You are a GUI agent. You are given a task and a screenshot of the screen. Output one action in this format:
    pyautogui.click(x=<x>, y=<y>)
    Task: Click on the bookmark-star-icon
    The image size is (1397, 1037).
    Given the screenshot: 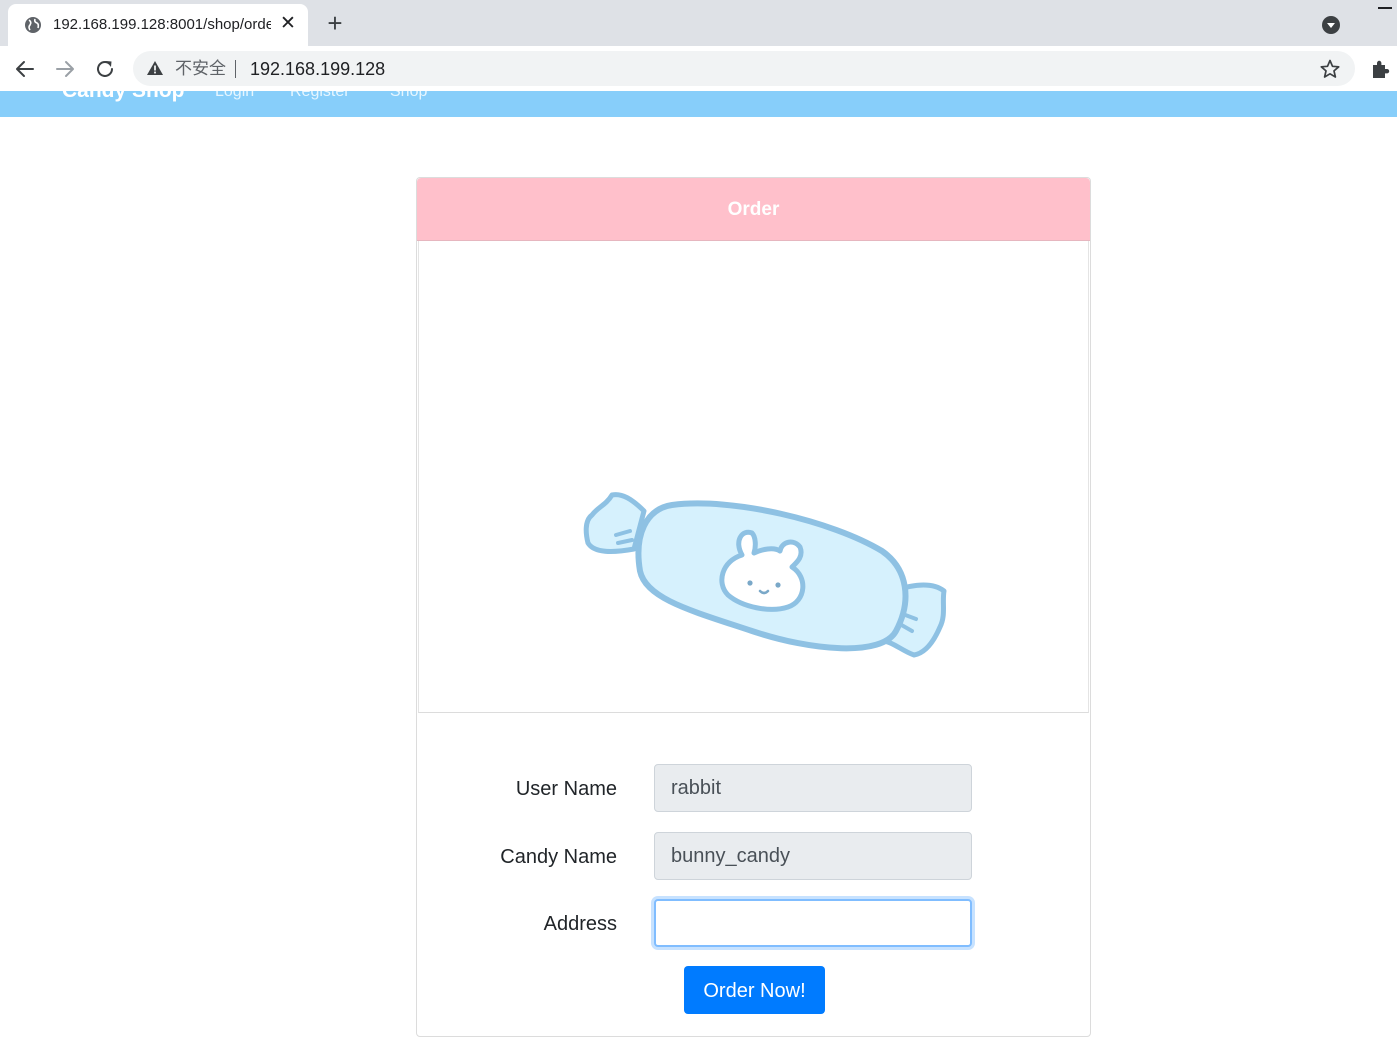 What is the action you would take?
    pyautogui.click(x=1330, y=69)
    